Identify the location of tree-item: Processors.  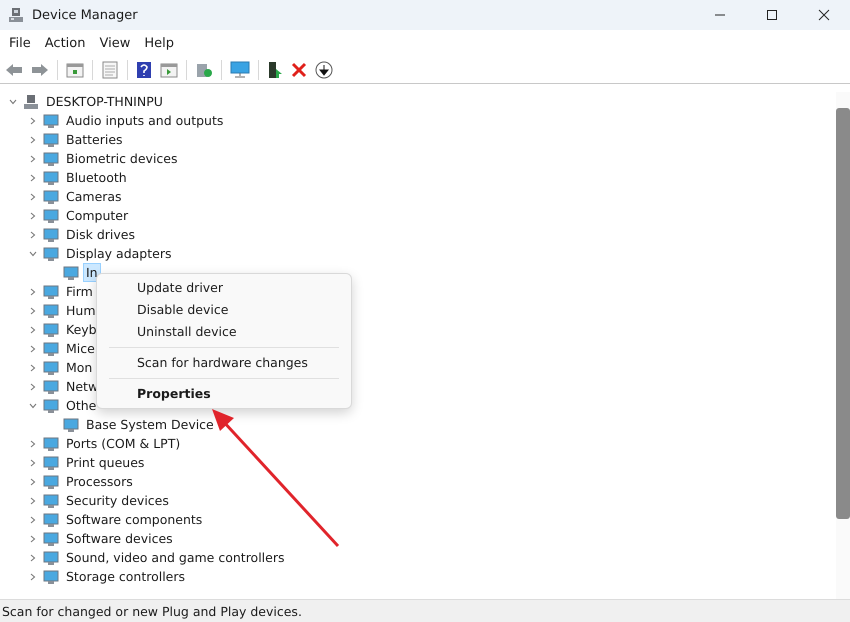
(99, 481).